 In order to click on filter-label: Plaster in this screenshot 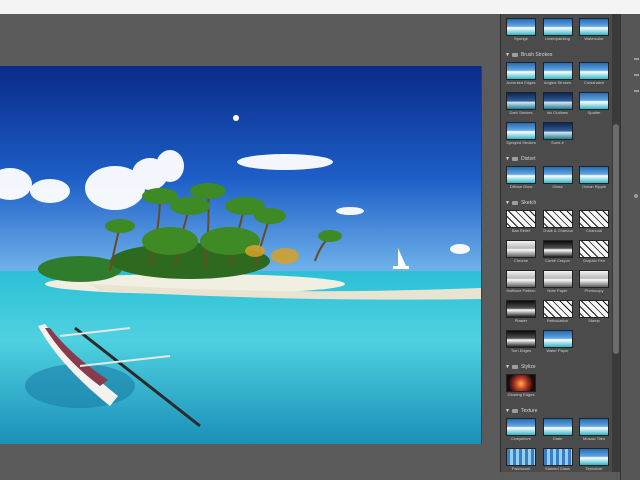, I will do `click(521, 320)`.